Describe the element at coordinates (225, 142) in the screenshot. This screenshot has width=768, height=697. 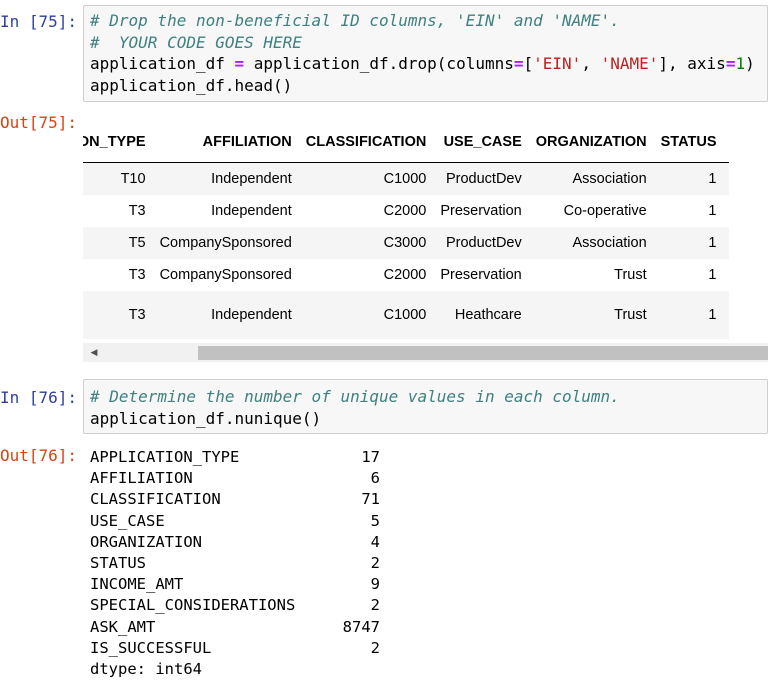
I see `column-header: AFFILIATION` at that location.